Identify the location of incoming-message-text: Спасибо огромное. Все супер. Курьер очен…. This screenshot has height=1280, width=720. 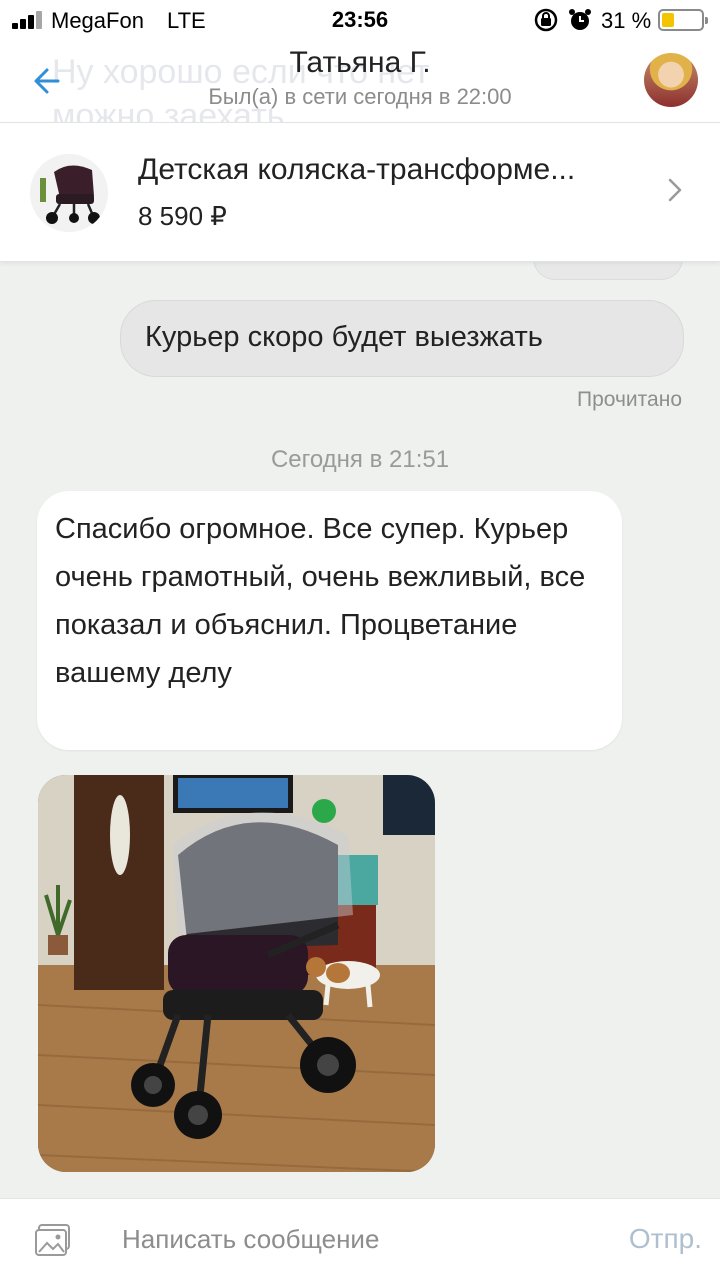
(320, 601).